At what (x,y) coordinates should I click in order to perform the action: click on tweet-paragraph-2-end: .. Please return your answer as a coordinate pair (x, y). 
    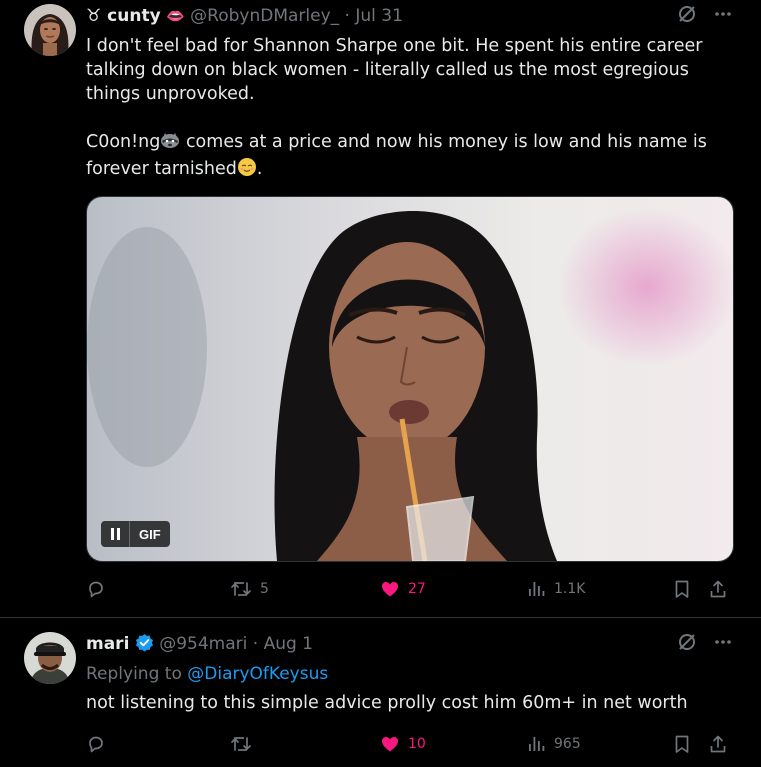
    Looking at the image, I should click on (259, 169).